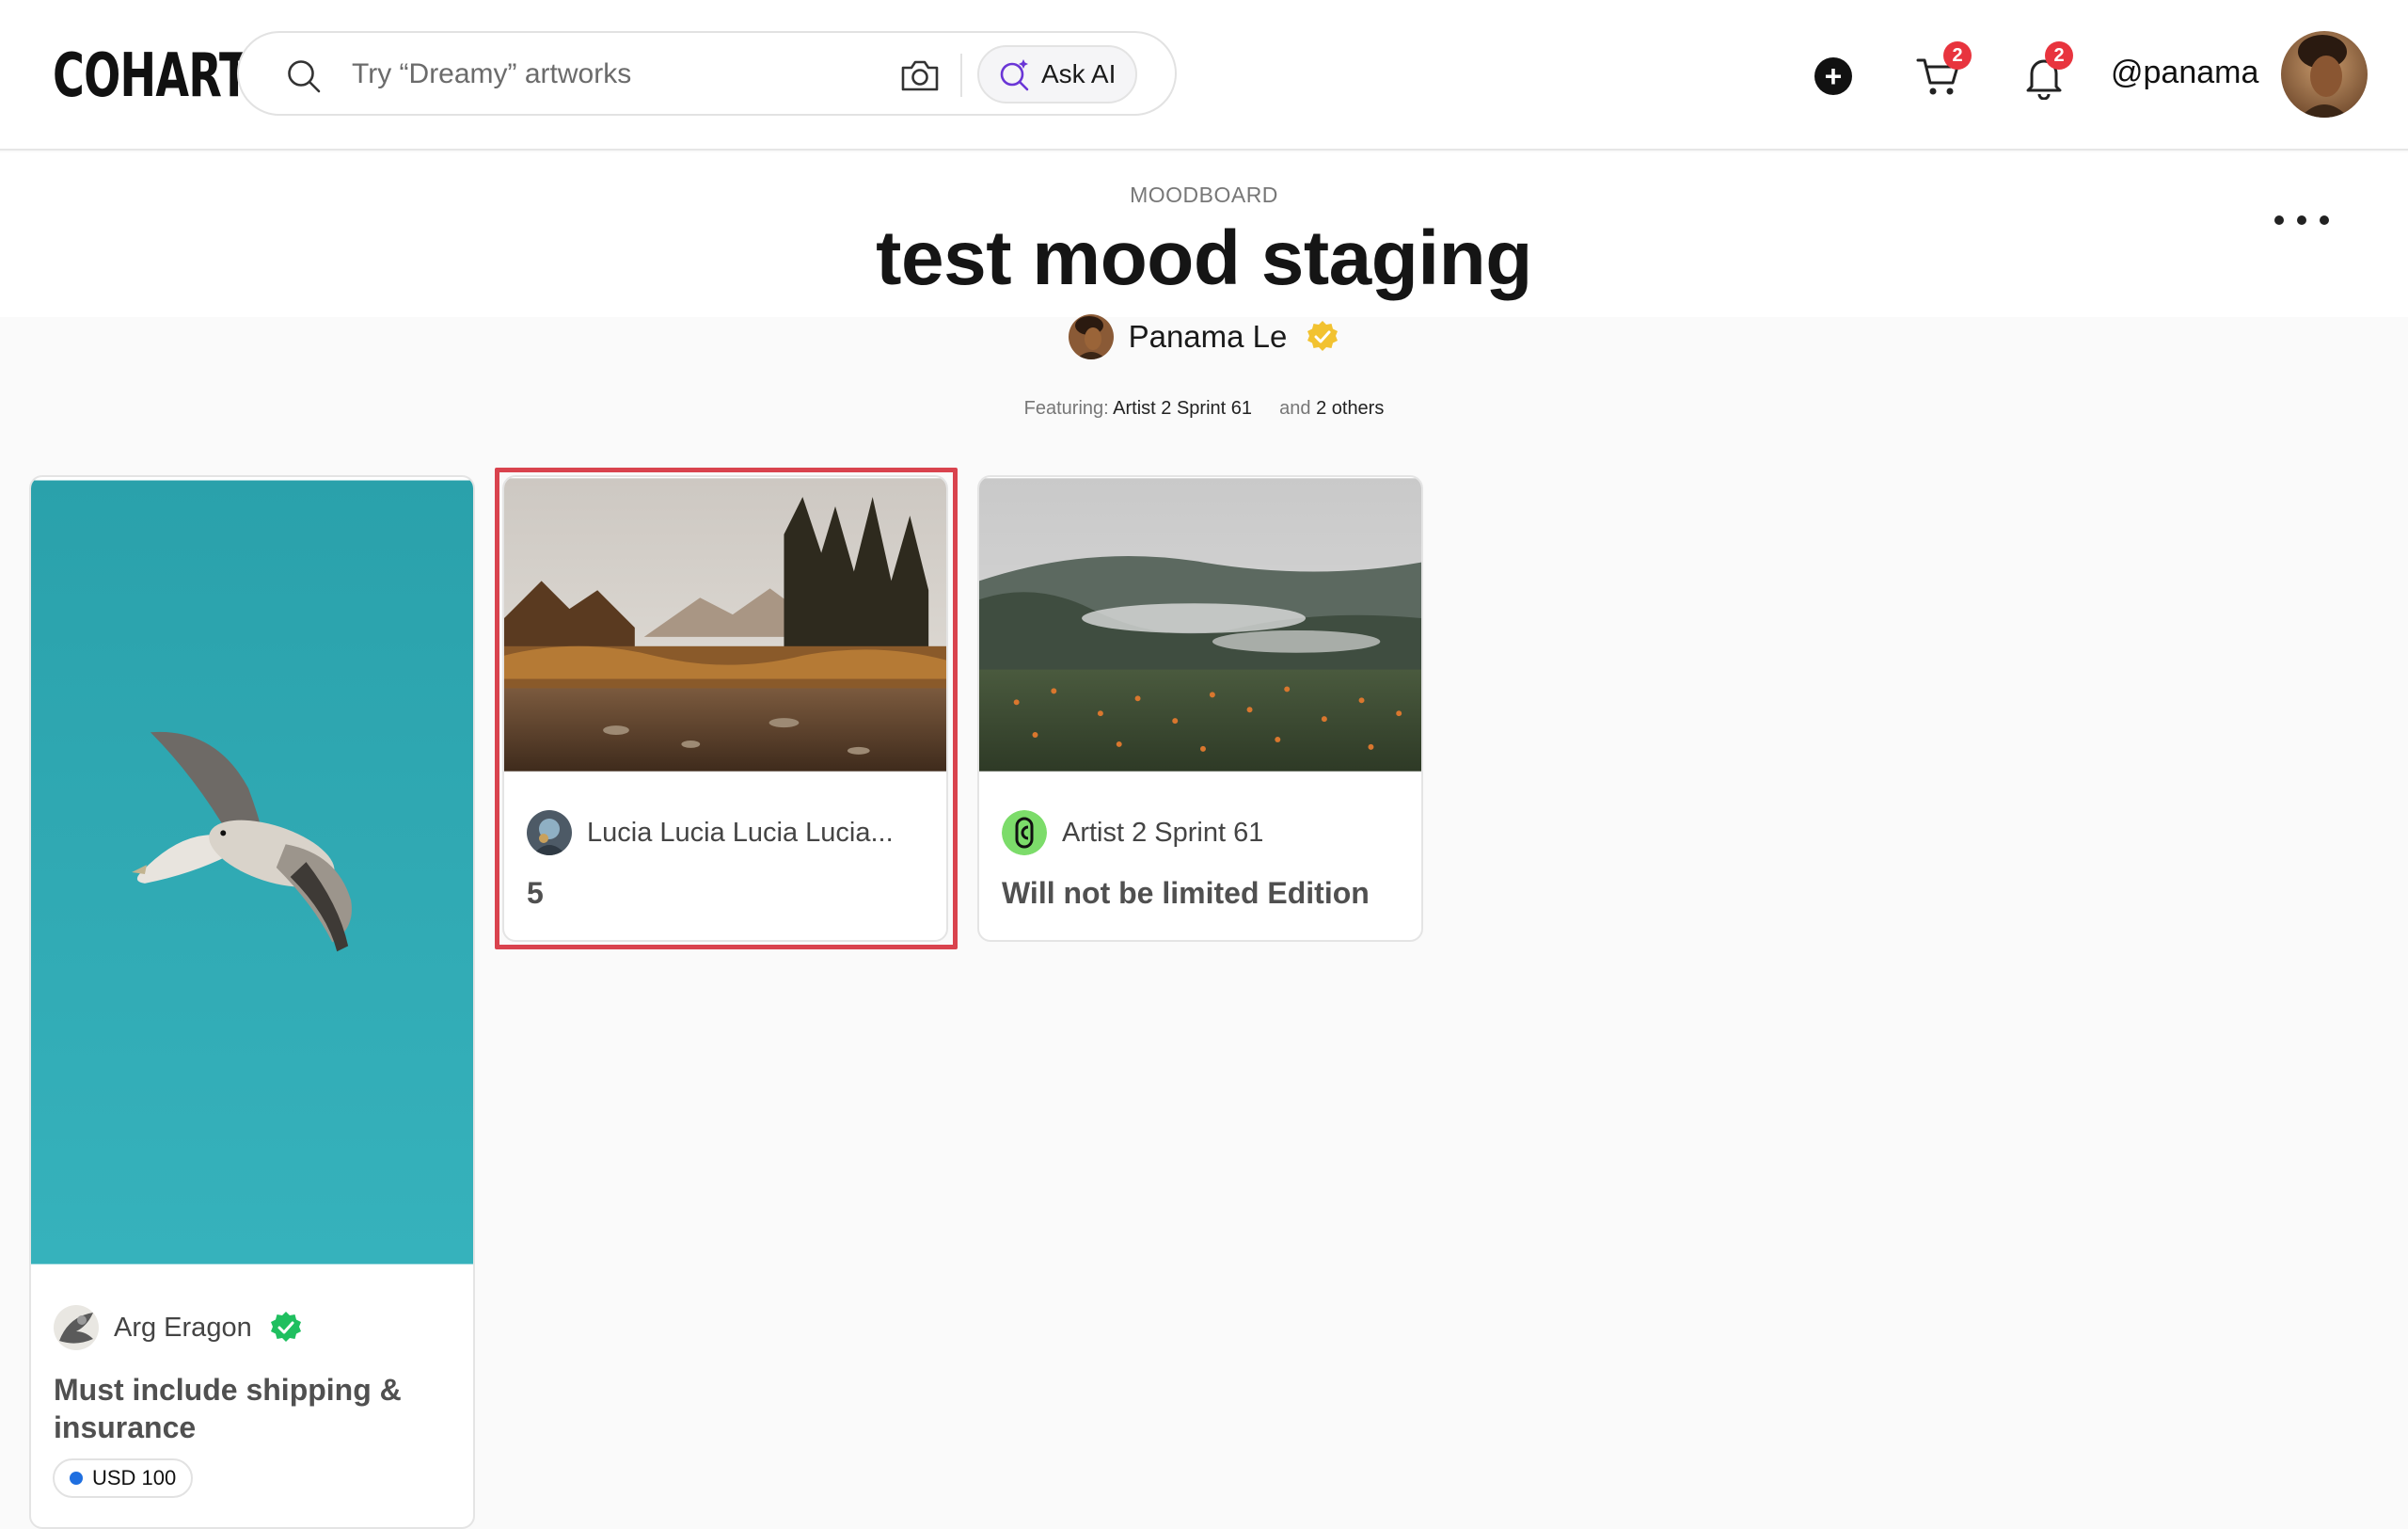 This screenshot has width=2408, height=1529. Describe the element at coordinates (614, 74) in the screenshot. I see `search-input` at that location.